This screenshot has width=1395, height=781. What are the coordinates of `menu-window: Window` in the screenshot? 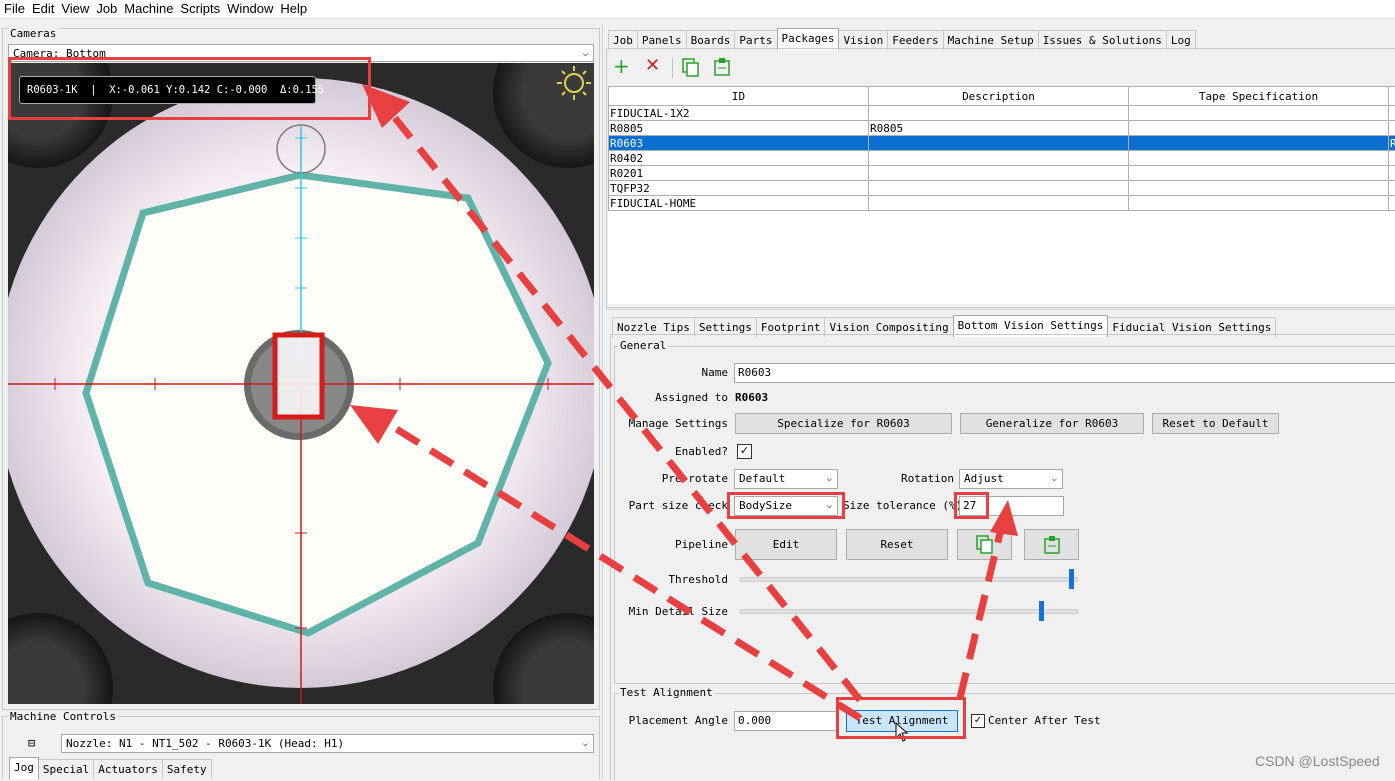 It's located at (249, 8).